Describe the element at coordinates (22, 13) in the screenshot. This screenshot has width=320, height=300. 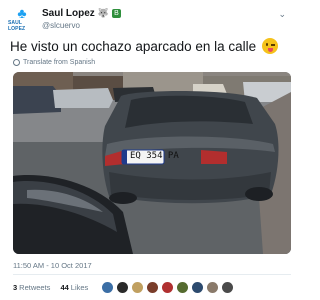
I see `logo-icon: ♣` at that location.